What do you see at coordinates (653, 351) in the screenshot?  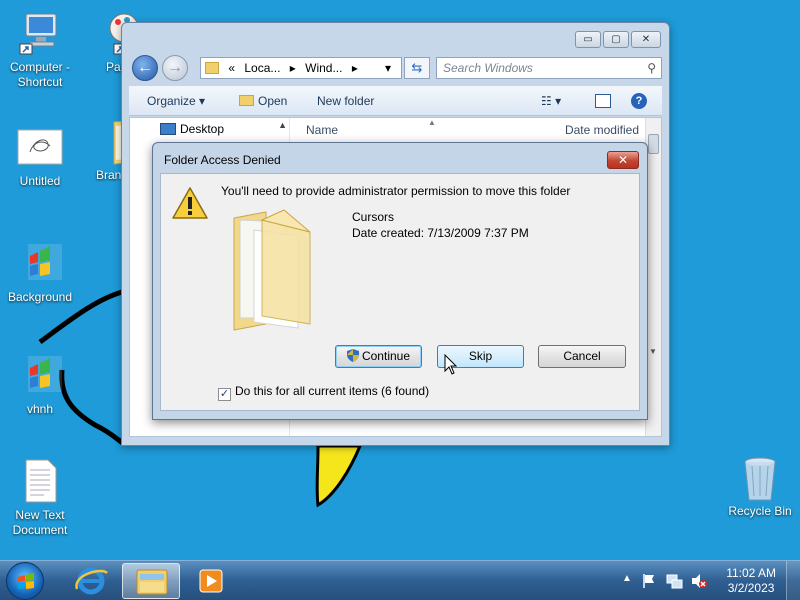 I see `scroll-down-icon: ▼` at bounding box center [653, 351].